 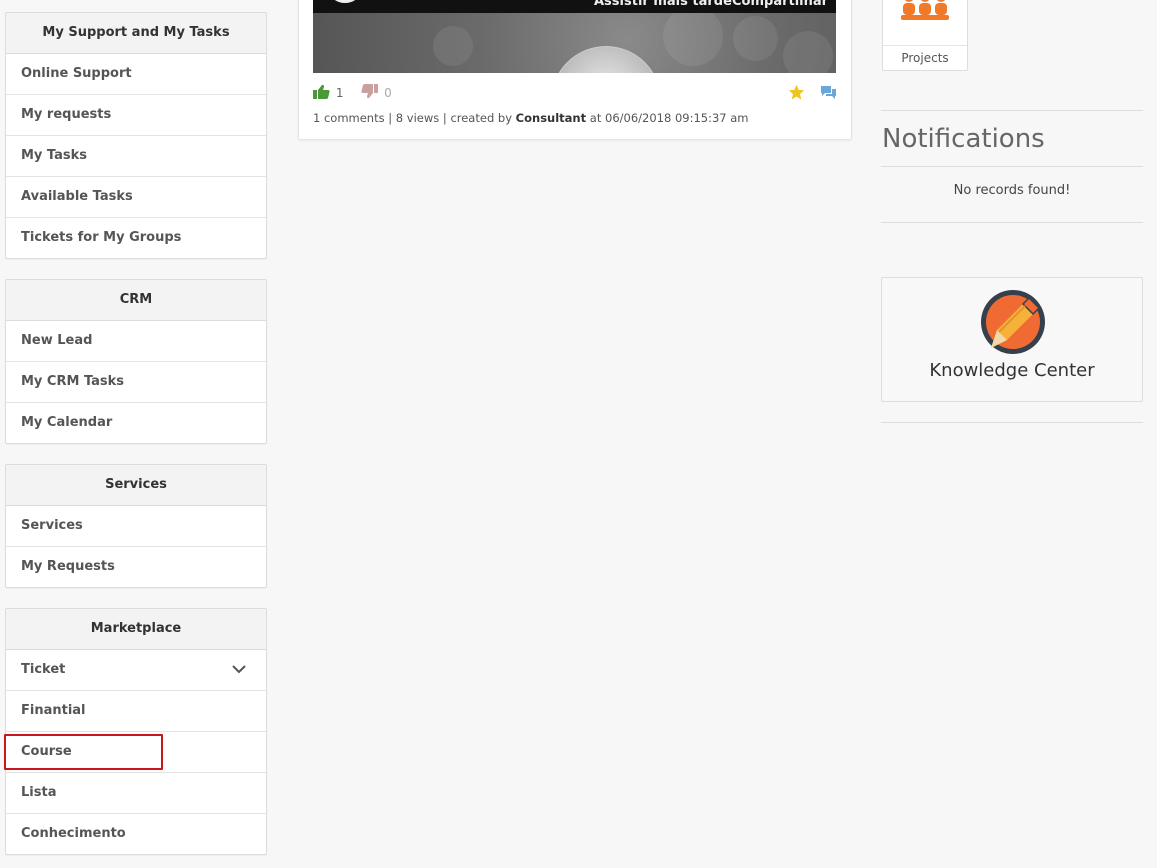 I want to click on comments-icon, so click(x=828, y=92).